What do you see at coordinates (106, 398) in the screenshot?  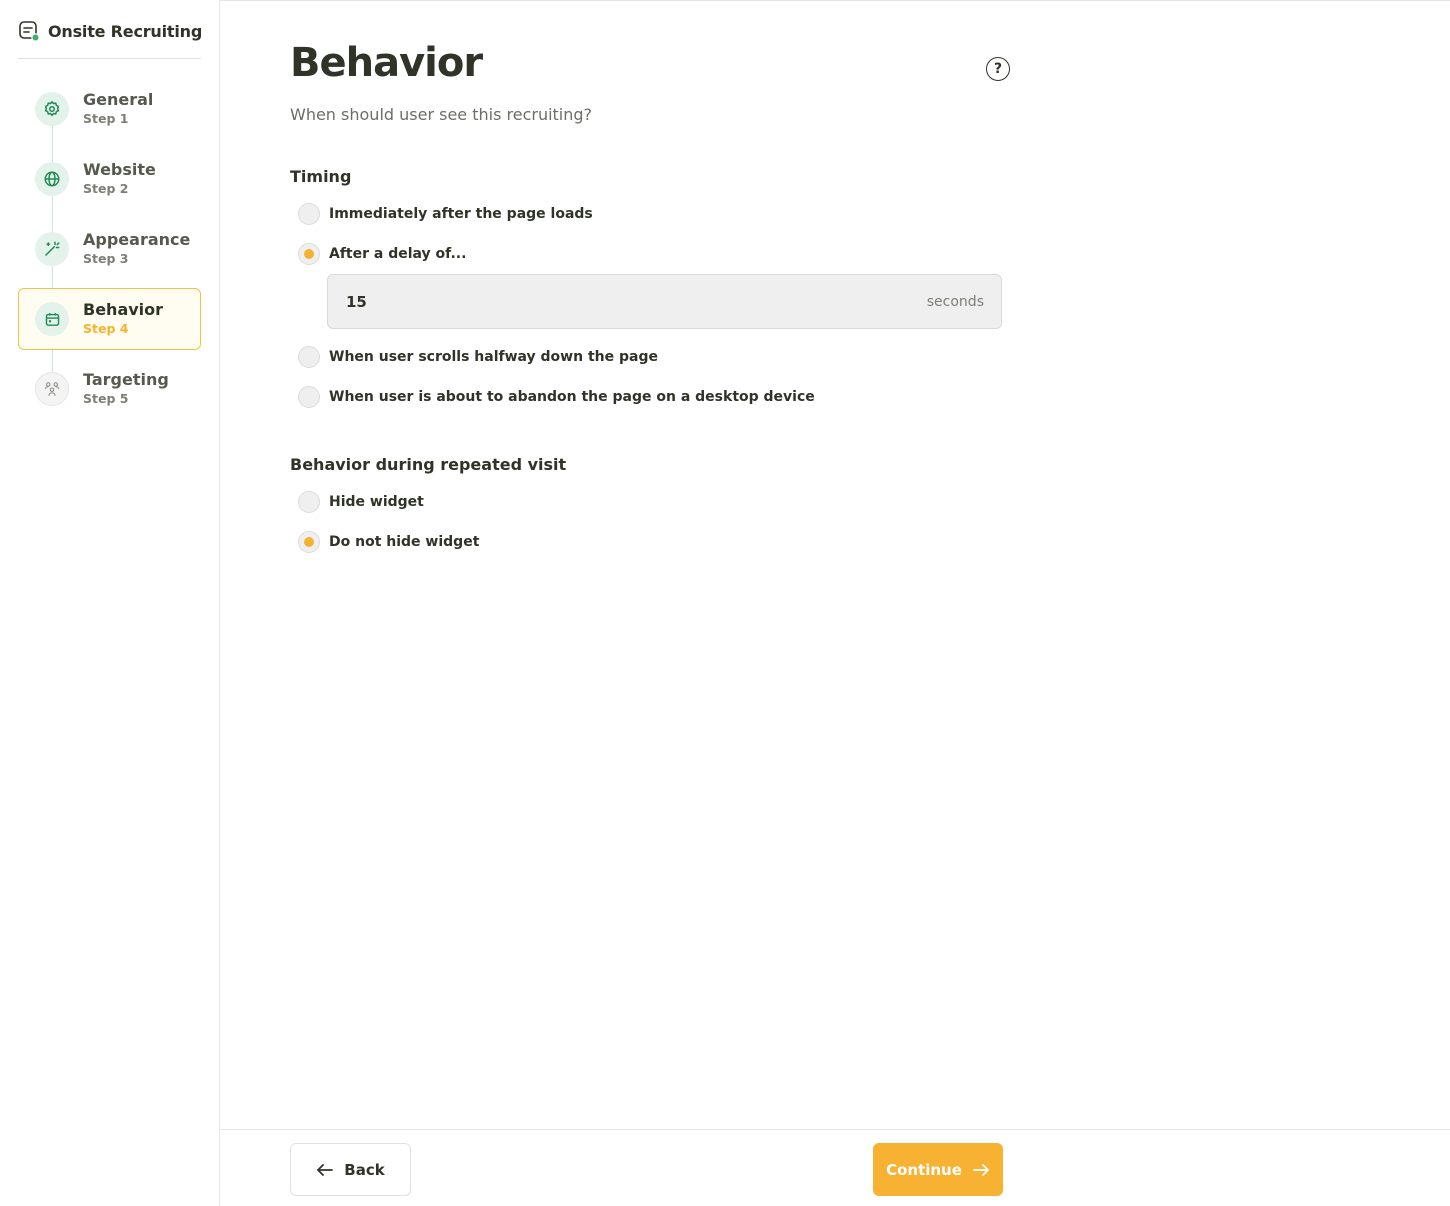 I see `step-number: Step 5` at bounding box center [106, 398].